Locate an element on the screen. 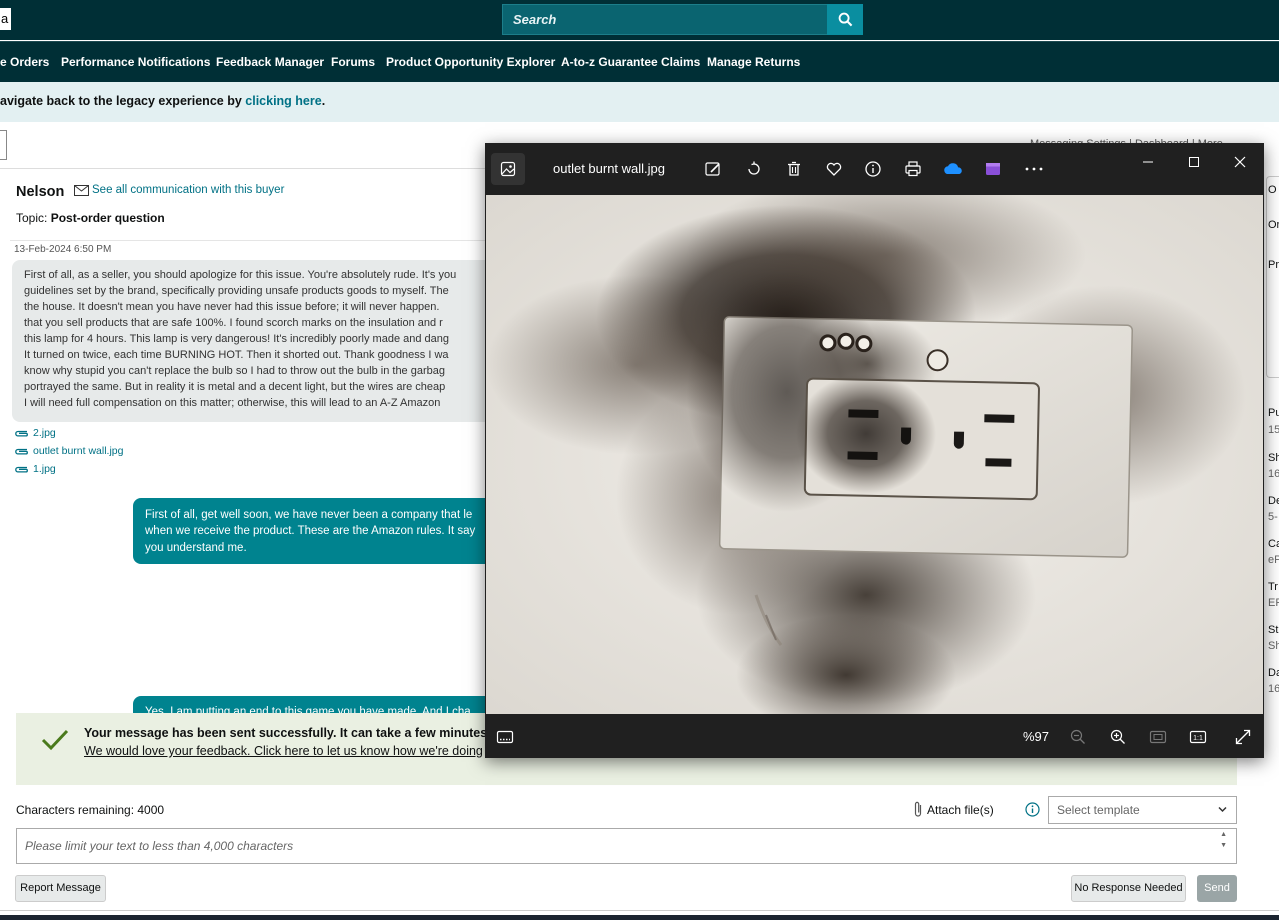  search-button is located at coordinates (845, 19).